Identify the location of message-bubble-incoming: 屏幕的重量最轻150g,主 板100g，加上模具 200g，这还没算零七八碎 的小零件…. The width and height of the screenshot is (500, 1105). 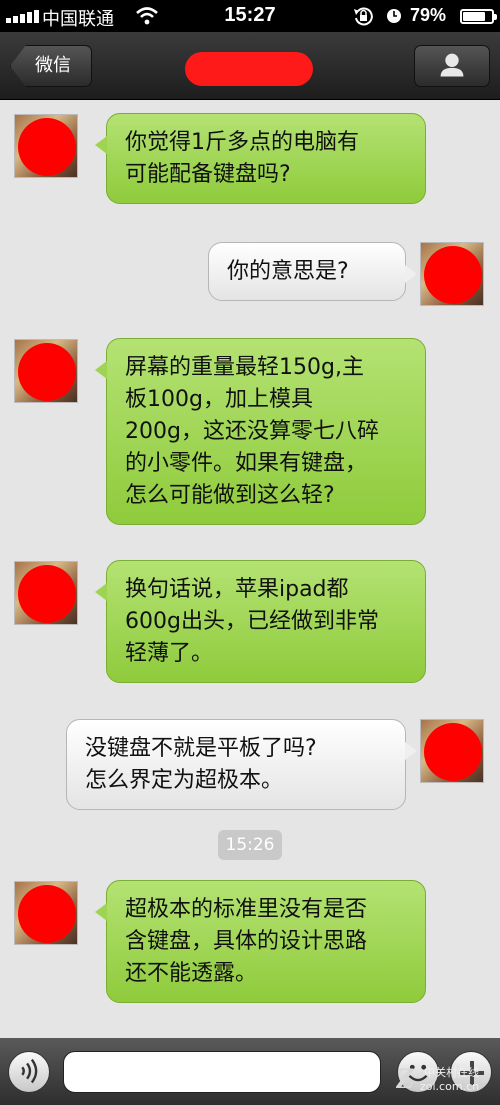
(260, 431).